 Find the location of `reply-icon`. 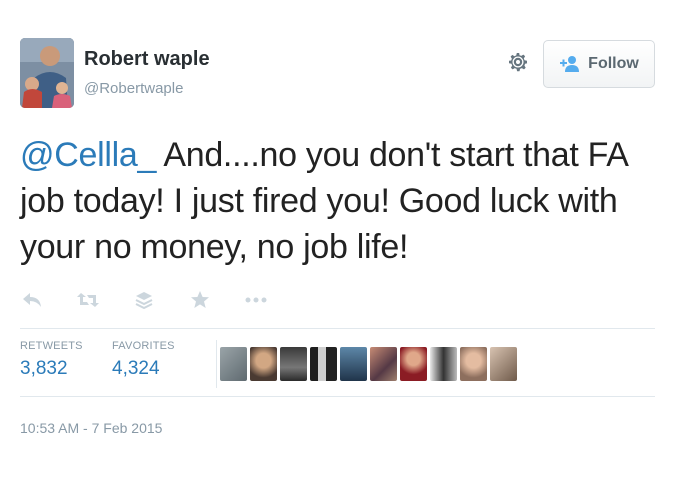

reply-icon is located at coordinates (32, 300).